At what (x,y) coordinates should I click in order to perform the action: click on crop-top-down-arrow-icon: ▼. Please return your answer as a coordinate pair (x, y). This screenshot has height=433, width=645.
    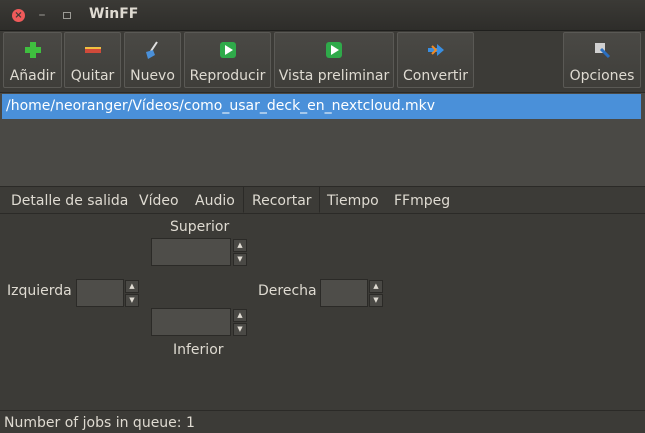
    Looking at the image, I should click on (240, 259).